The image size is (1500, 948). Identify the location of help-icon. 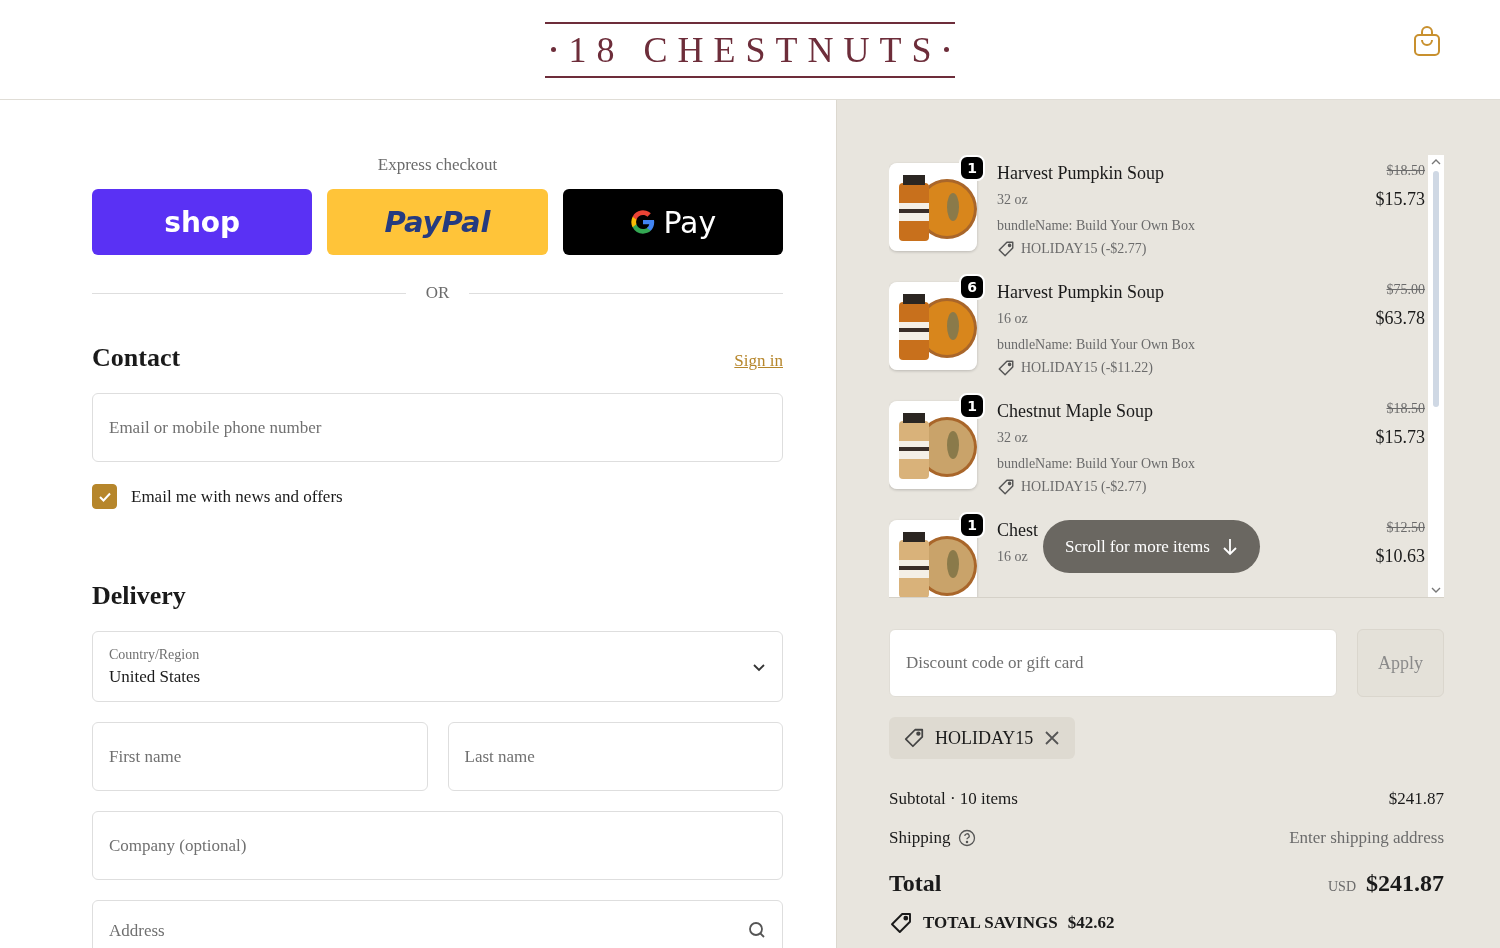
(967, 838).